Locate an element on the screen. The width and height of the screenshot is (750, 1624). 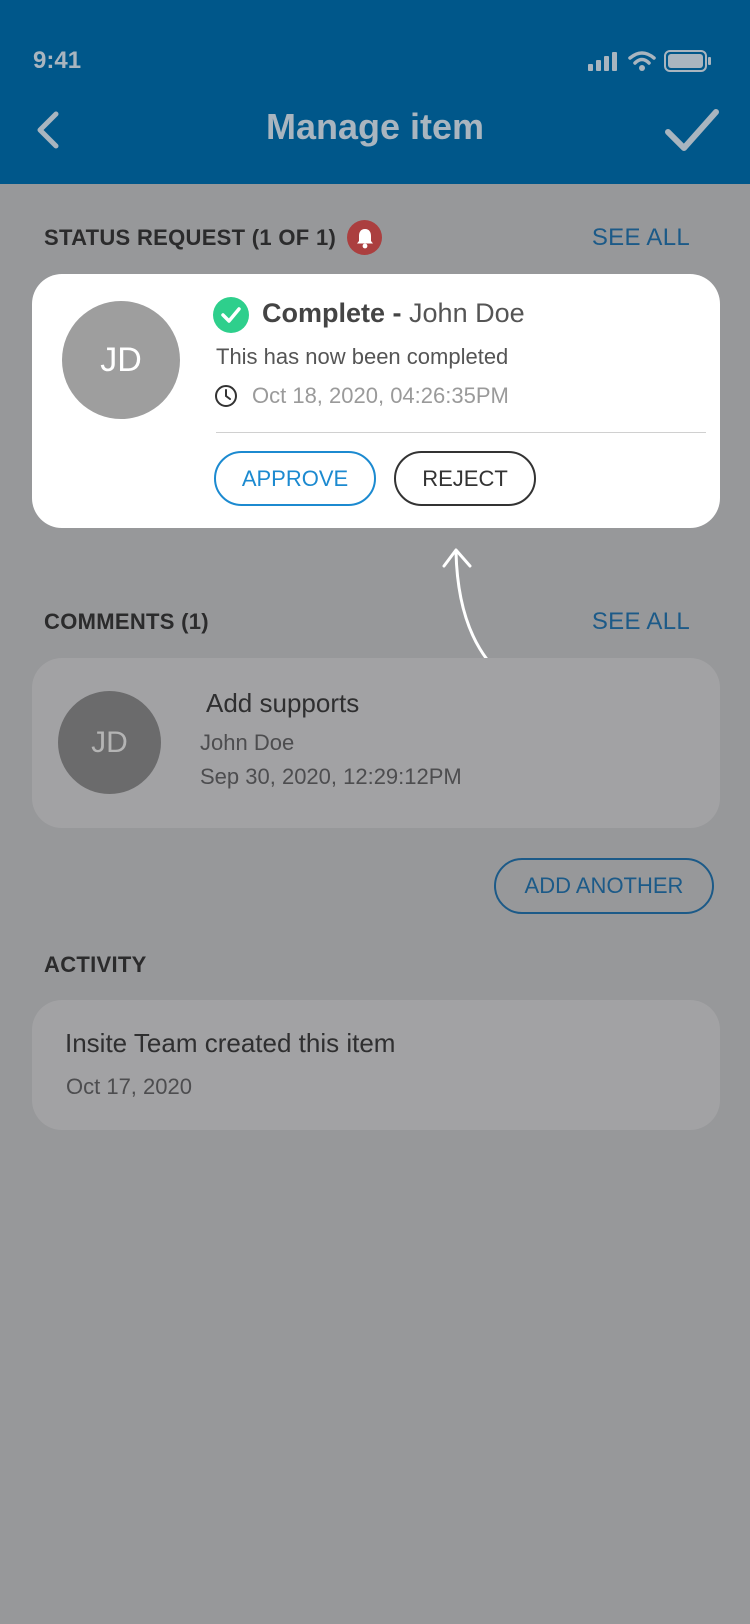
comments-heading: COMMENTS (1) is located at coordinates (126, 621).